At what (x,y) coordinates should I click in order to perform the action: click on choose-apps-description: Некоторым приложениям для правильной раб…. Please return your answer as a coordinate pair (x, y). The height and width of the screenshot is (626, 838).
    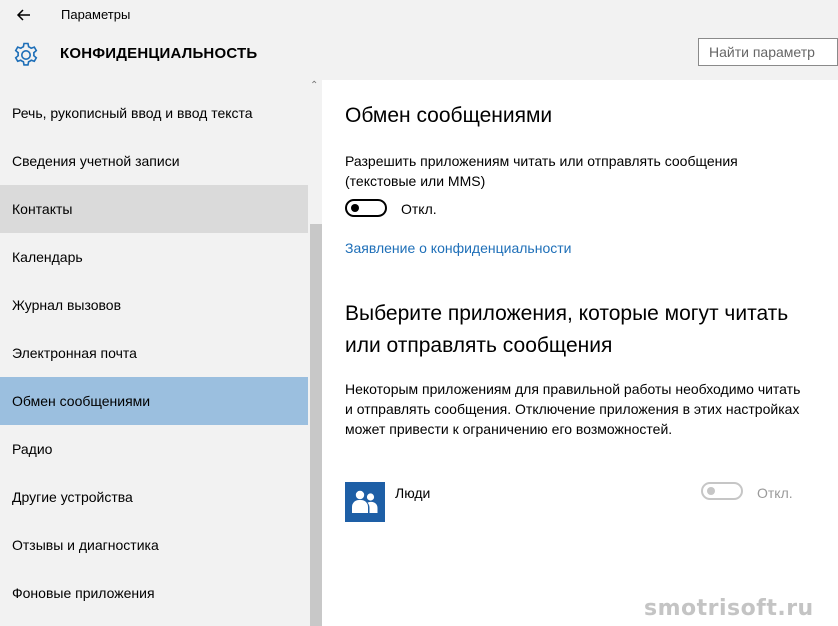
    Looking at the image, I should click on (573, 409).